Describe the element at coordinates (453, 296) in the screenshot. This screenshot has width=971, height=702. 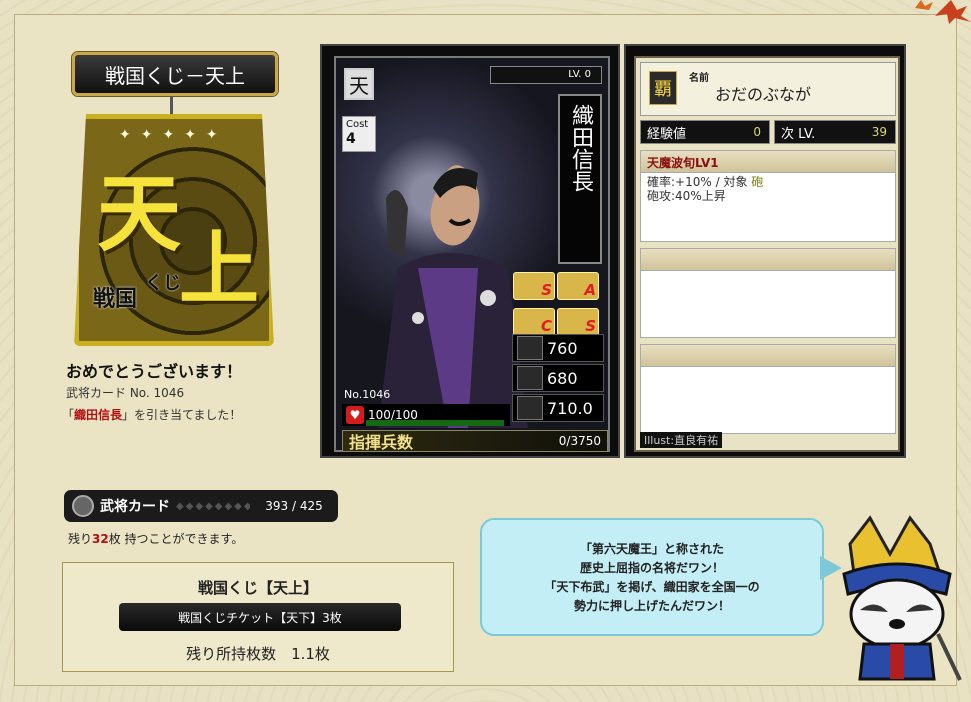
I see `warlord-portrait-icon` at that location.